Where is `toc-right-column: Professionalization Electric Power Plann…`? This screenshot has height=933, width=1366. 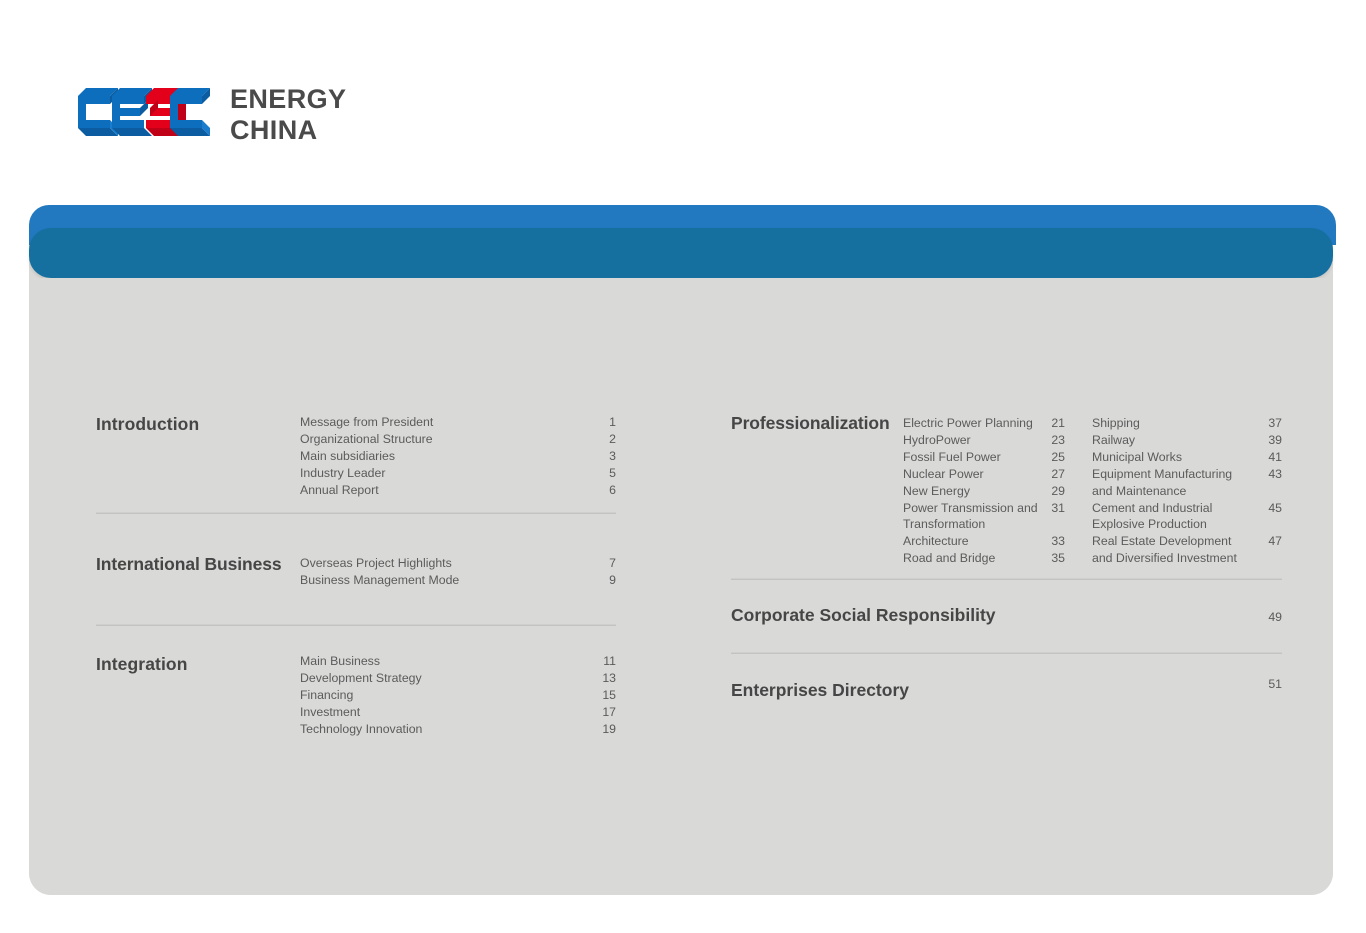 toc-right-column: Professionalization Electric Power Plann… is located at coordinates (1006, 562).